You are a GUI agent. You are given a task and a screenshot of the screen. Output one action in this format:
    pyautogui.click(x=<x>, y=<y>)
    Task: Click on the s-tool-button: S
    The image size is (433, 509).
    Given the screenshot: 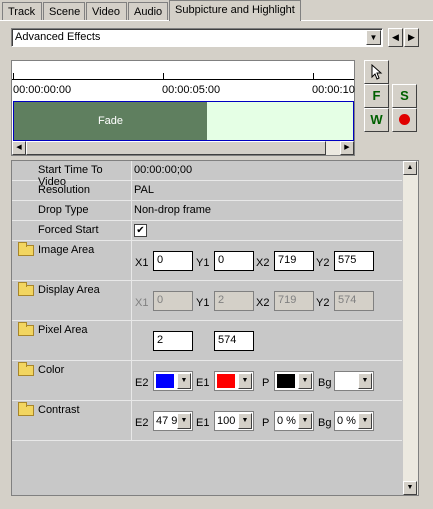 What is the action you would take?
    pyautogui.click(x=404, y=96)
    